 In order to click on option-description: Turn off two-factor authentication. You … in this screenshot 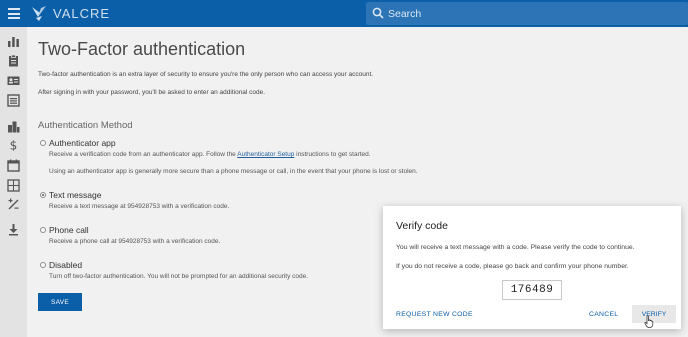, I will do `click(179, 276)`.